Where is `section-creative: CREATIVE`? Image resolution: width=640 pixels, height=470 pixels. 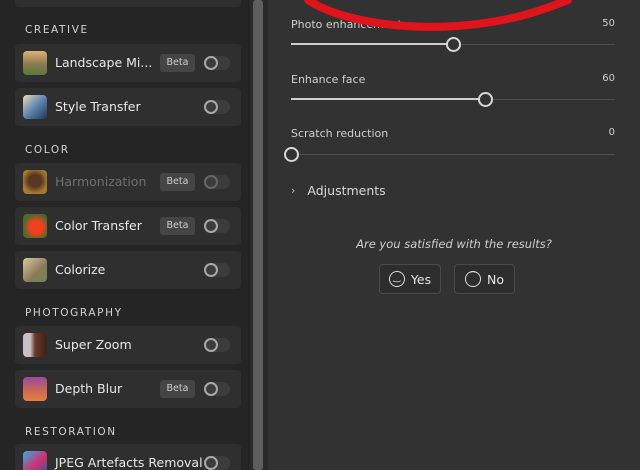
section-creative: CREATIVE is located at coordinates (57, 30).